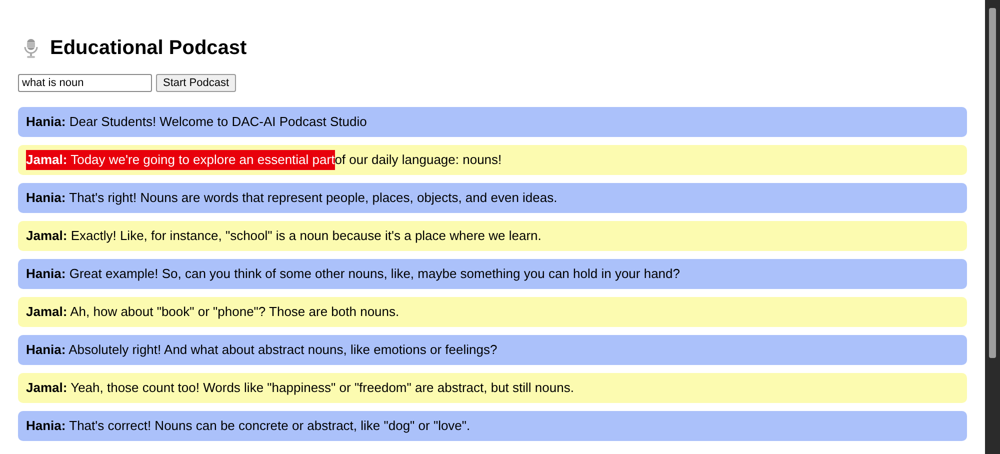 The height and width of the screenshot is (454, 1000). I want to click on message-text: Hania: That's correct! Nouns can be concrete or abstract, like "dog" or "love"., so click(248, 426).